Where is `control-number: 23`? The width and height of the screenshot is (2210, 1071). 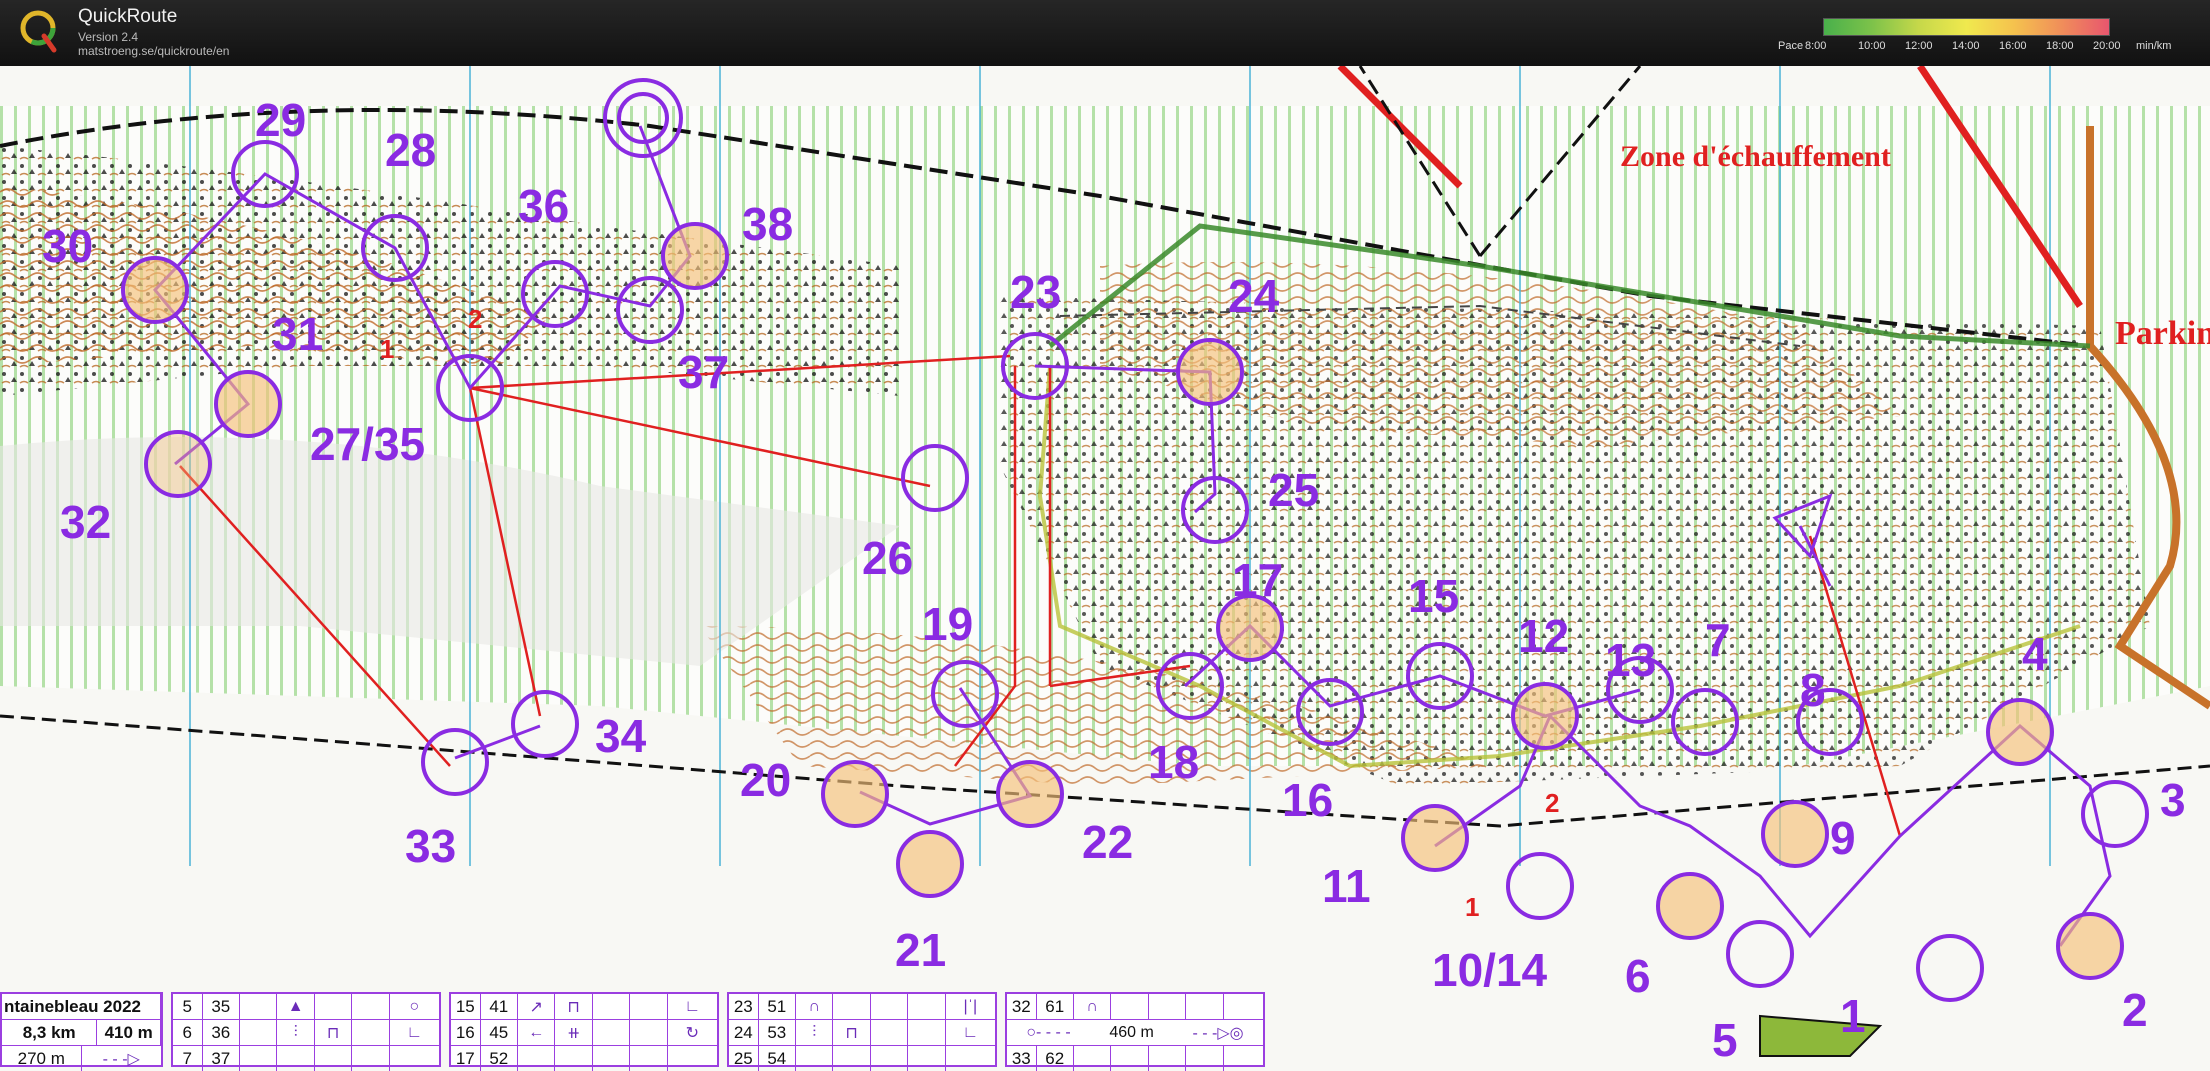 control-number: 23 is located at coordinates (1035, 292).